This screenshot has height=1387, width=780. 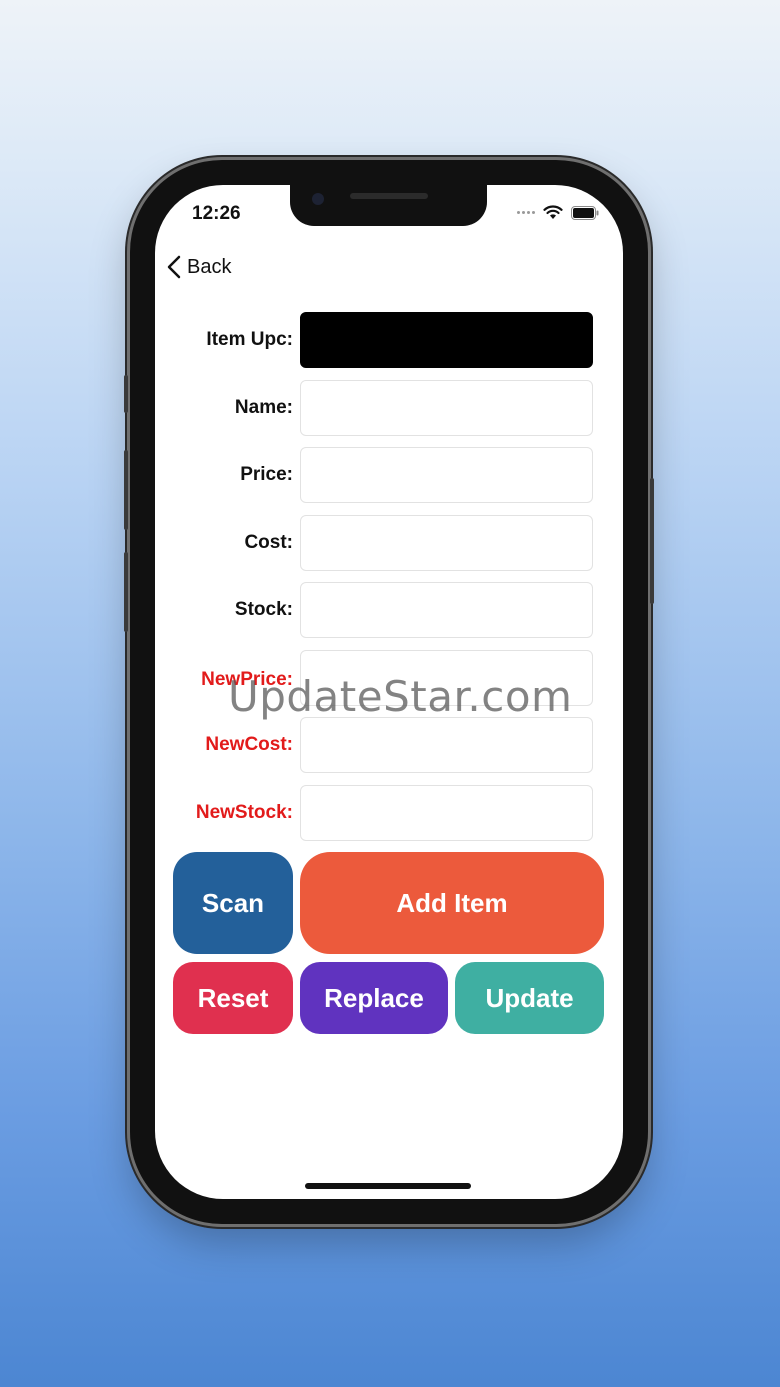 What do you see at coordinates (126, 394) in the screenshot?
I see `silent-switch` at bounding box center [126, 394].